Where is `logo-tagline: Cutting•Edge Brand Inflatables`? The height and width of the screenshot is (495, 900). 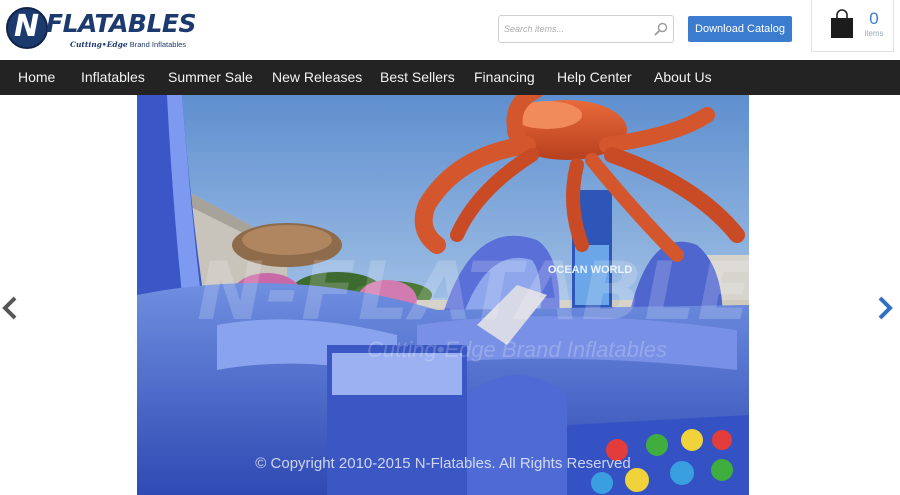 logo-tagline: Cutting•Edge Brand Inflatables is located at coordinates (128, 44).